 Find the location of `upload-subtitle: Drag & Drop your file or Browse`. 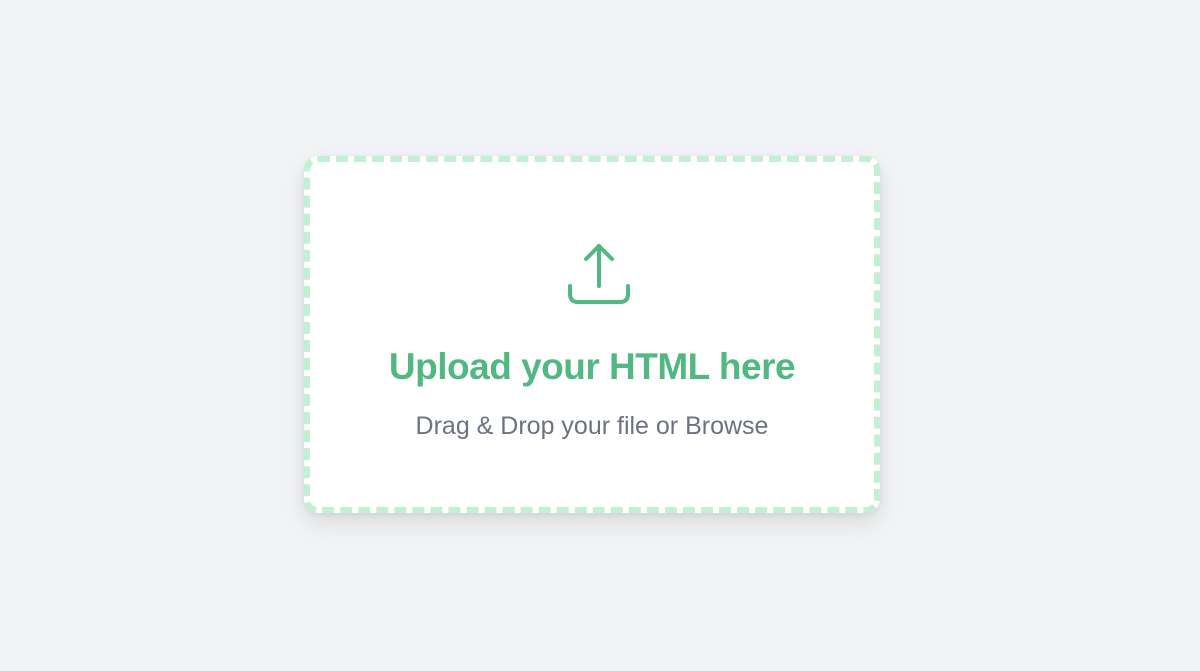

upload-subtitle: Drag & Drop your file or Browse is located at coordinates (592, 426).